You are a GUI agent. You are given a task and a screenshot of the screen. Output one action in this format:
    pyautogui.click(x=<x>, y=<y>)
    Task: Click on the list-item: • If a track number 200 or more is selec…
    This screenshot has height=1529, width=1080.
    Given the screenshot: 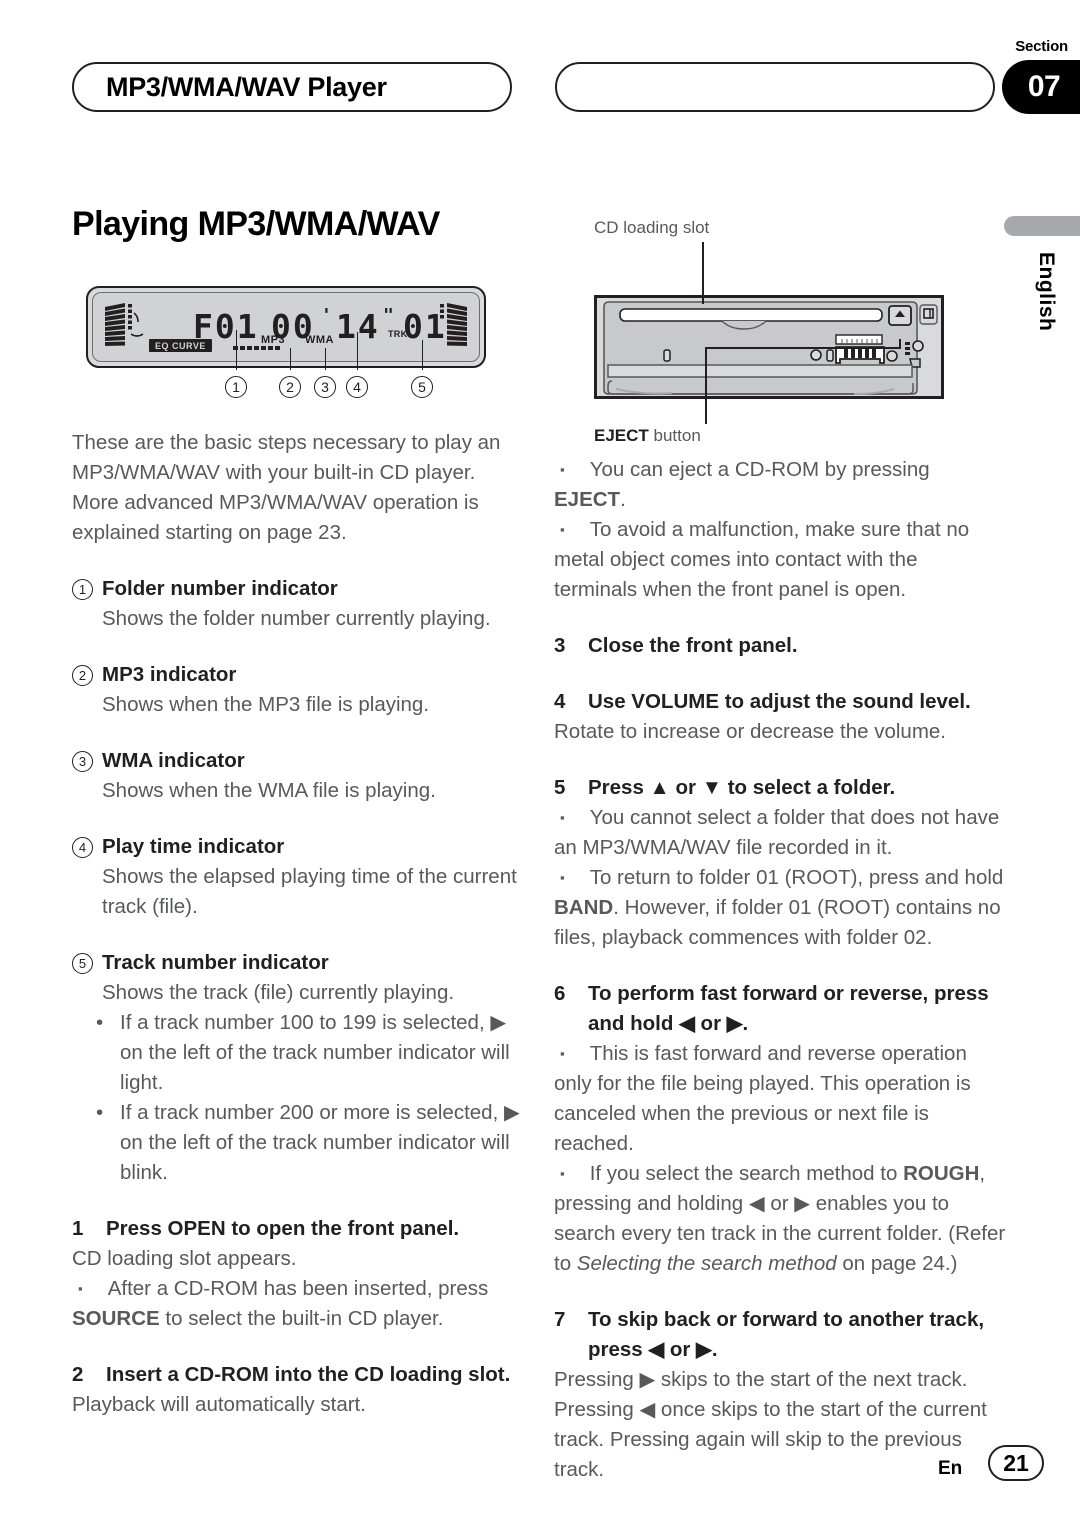 What is the action you would take?
    pyautogui.click(x=307, y=1143)
    